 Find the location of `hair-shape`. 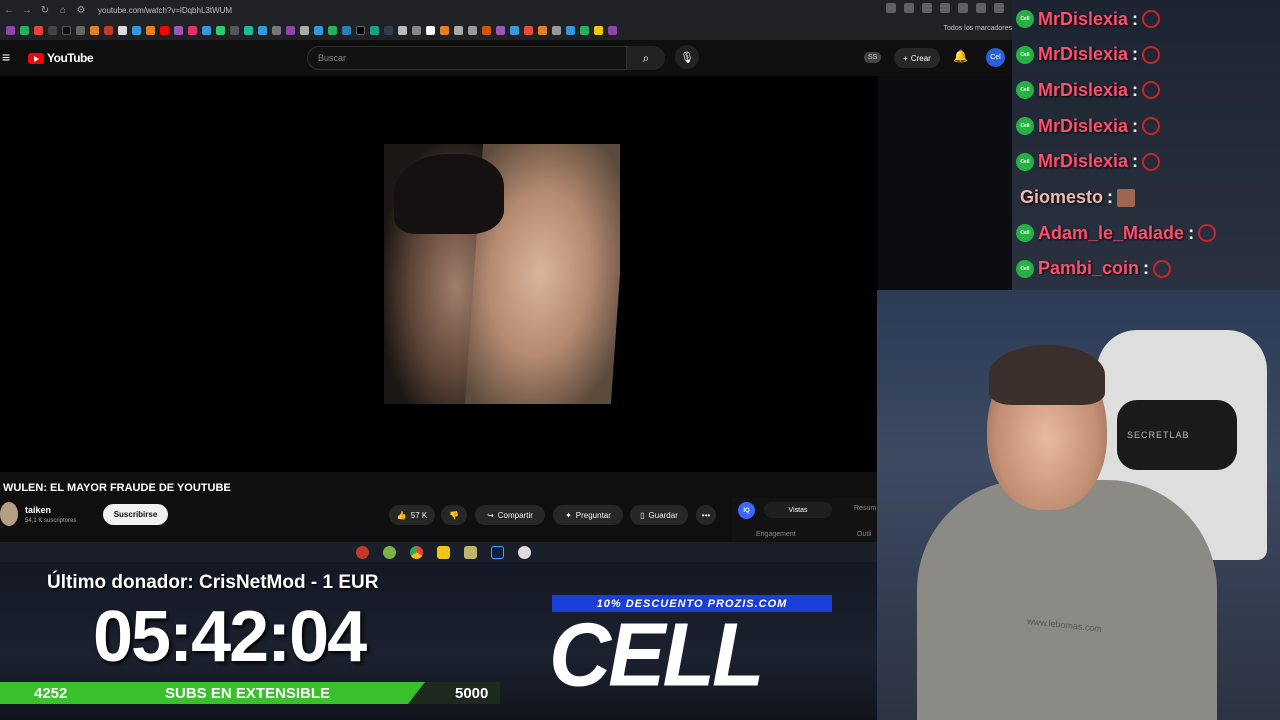

hair-shape is located at coordinates (449, 194).